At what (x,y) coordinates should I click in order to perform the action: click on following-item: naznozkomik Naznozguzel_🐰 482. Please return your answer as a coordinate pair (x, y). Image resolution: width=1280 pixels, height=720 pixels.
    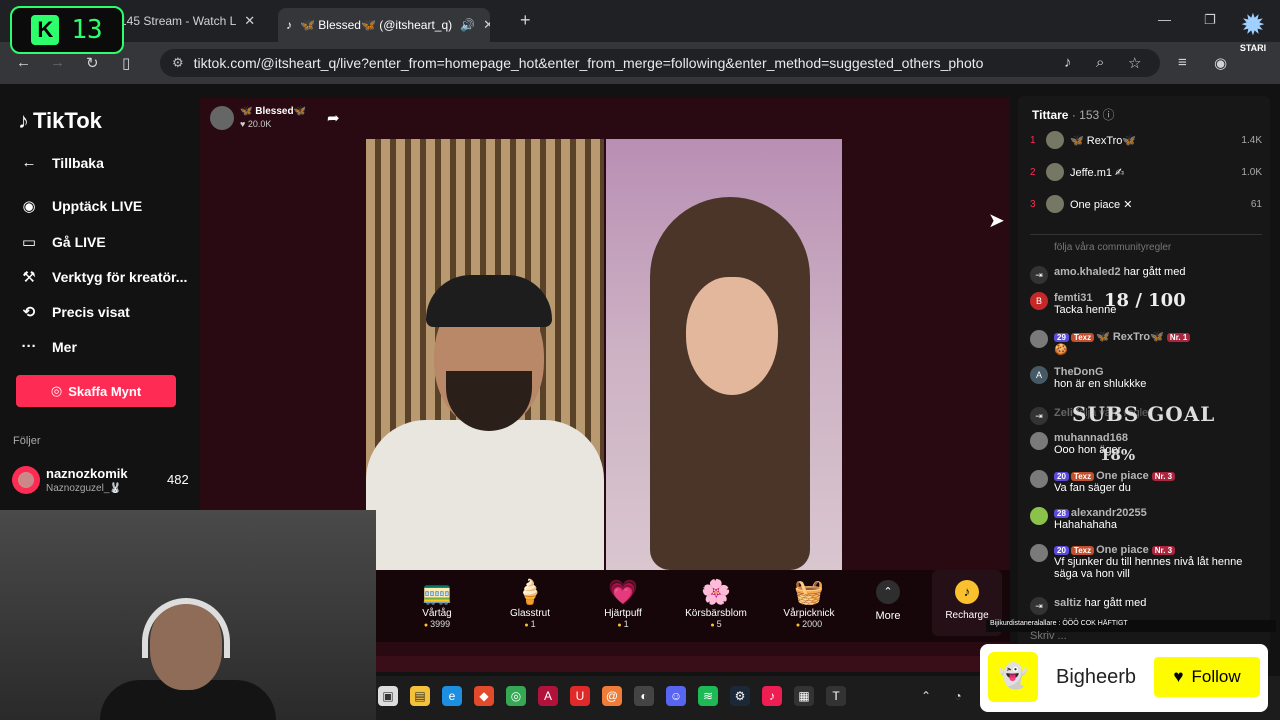
    Looking at the image, I should click on (102, 481).